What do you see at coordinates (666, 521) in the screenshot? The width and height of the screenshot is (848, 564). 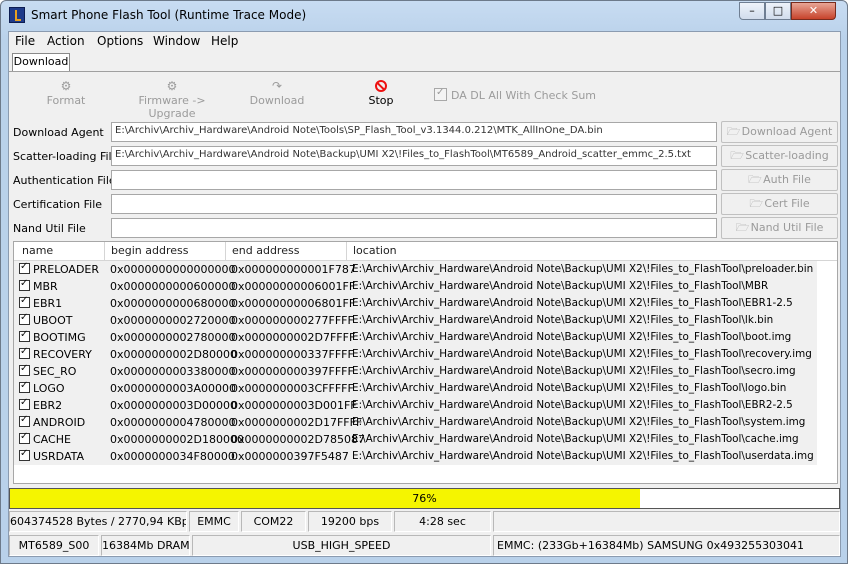 I see `status-empty` at bounding box center [666, 521].